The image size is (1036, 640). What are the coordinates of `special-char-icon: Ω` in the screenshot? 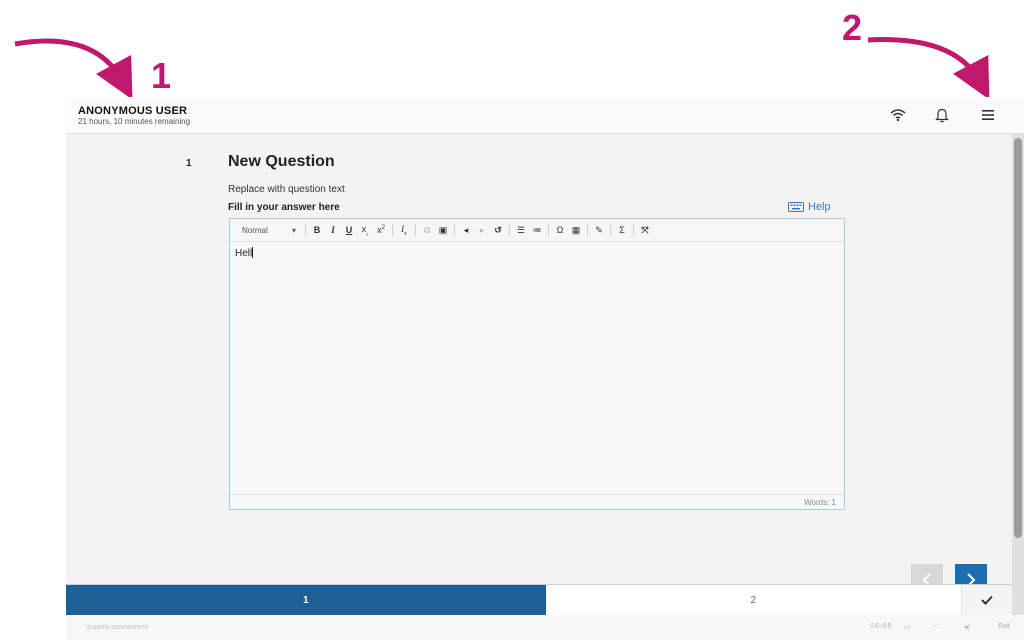 It's located at (560, 230).